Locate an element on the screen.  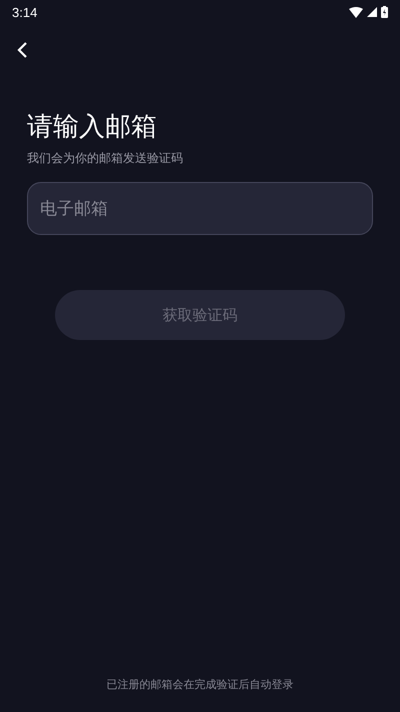
wifi-icon is located at coordinates (356, 12).